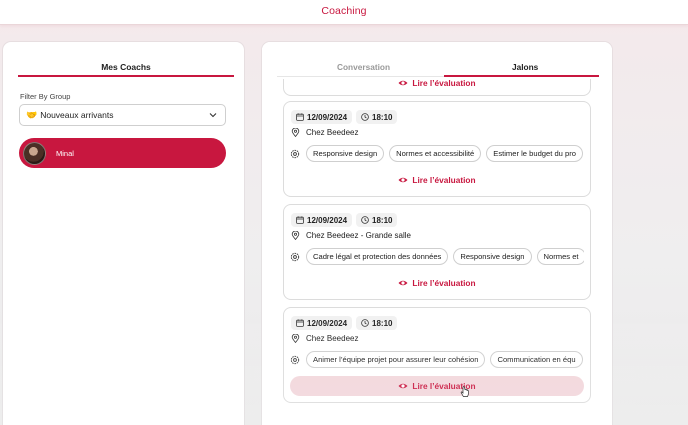 This screenshot has height=425, width=688. I want to click on skill-tag: Estimer le budget du pro, so click(534, 153).